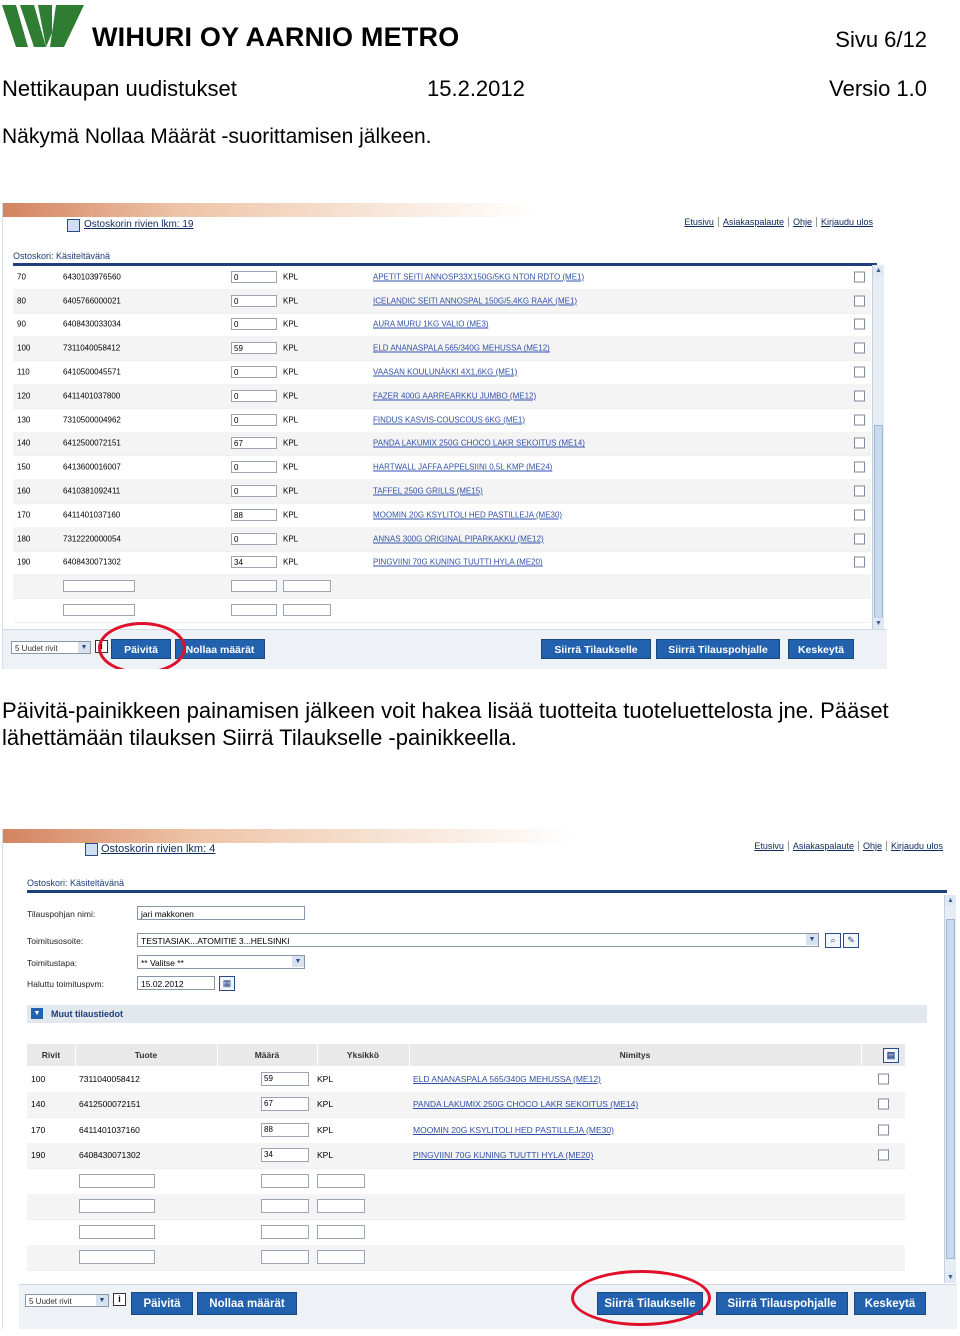 The height and width of the screenshot is (1336, 960). Describe the element at coordinates (891, 1055) in the screenshot. I see `table-settings-icon: ▤` at that location.